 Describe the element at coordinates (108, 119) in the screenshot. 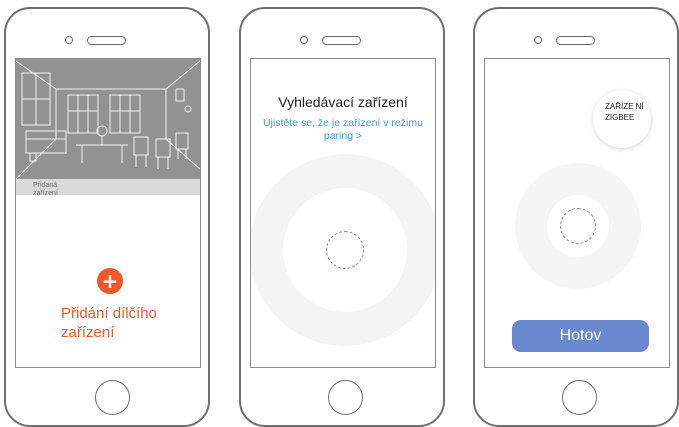

I see `room-image` at that location.